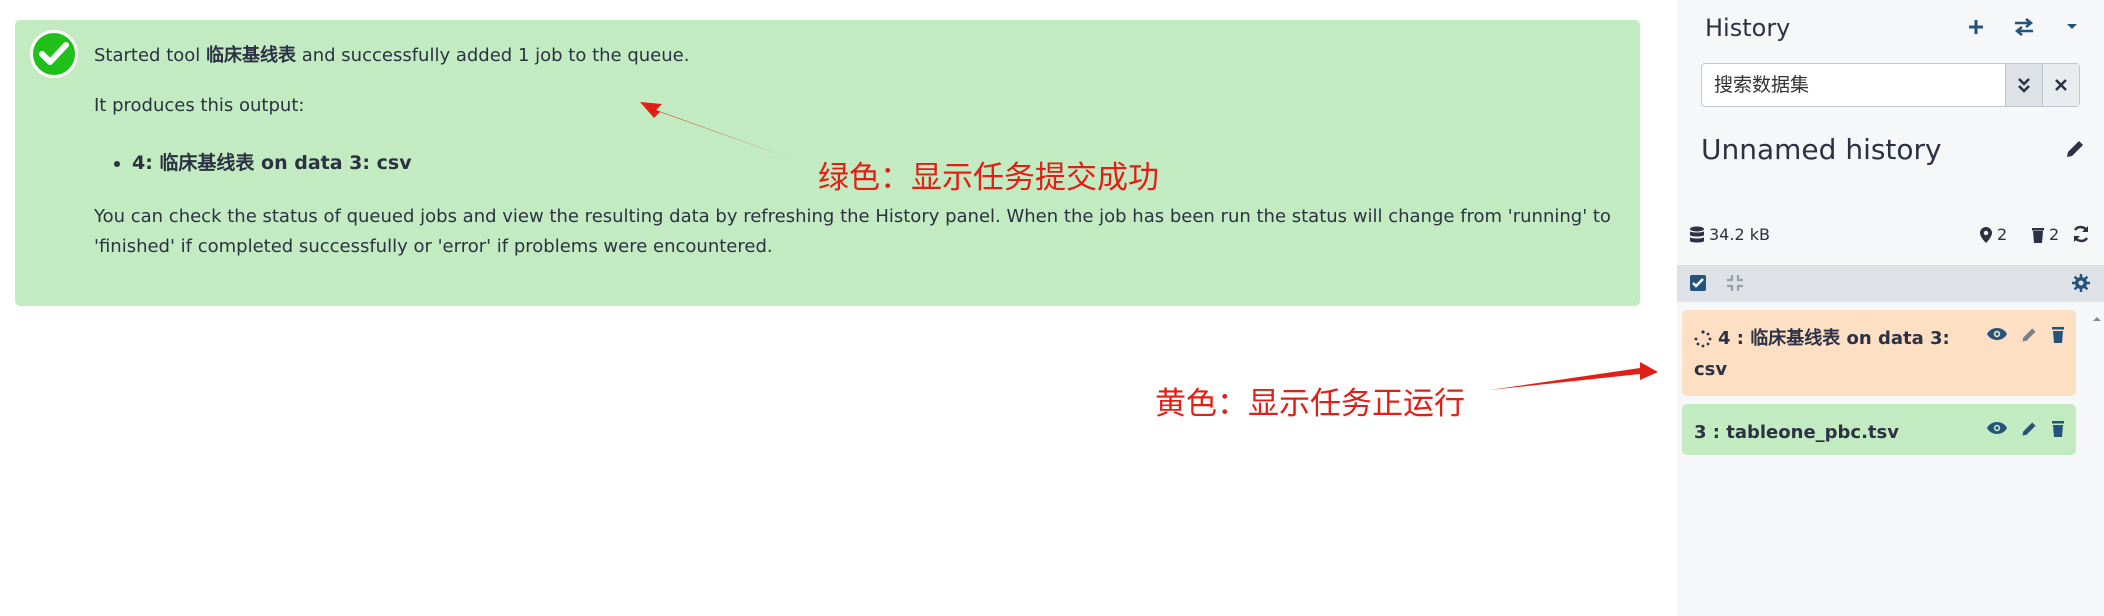 This screenshot has height=616, width=2104. I want to click on advanced-search-button, so click(2023, 85).